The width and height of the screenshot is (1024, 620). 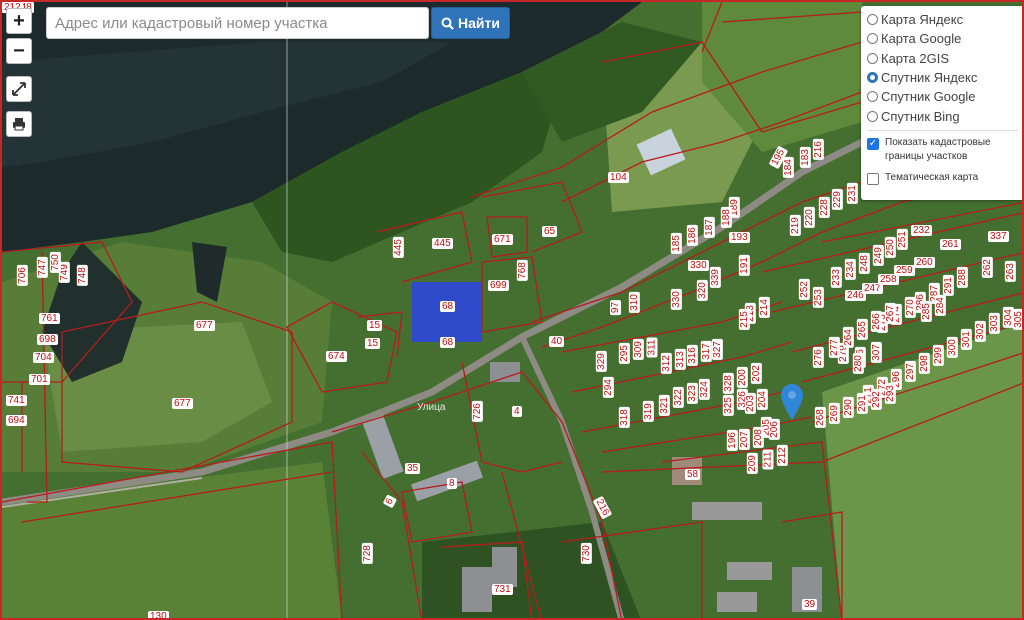 What do you see at coordinates (16, 400) in the screenshot?
I see `plot-label: 741` at bounding box center [16, 400].